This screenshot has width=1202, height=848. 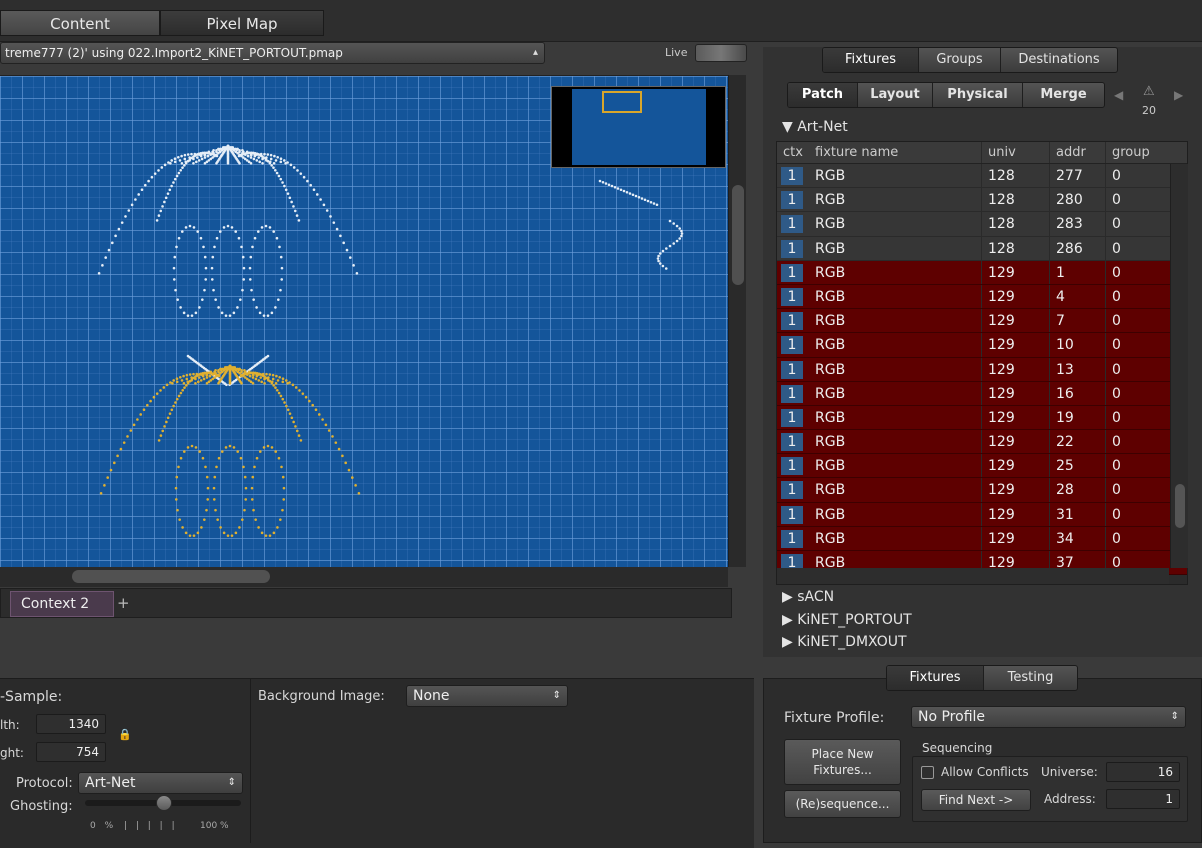 What do you see at coordinates (1030, 678) in the screenshot?
I see `tab-testing: Testing` at bounding box center [1030, 678].